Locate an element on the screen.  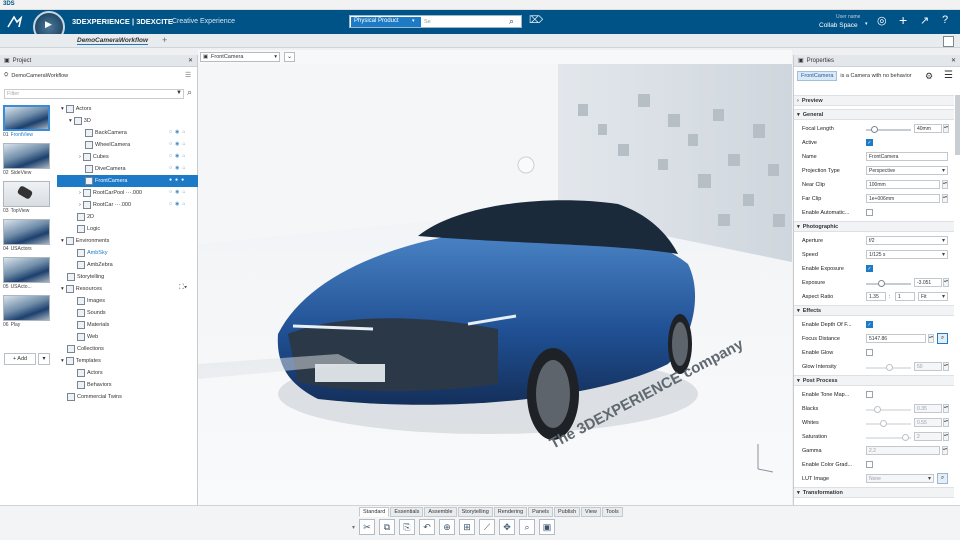
blacks-field: 0.35 is located at coordinates (928, 408).